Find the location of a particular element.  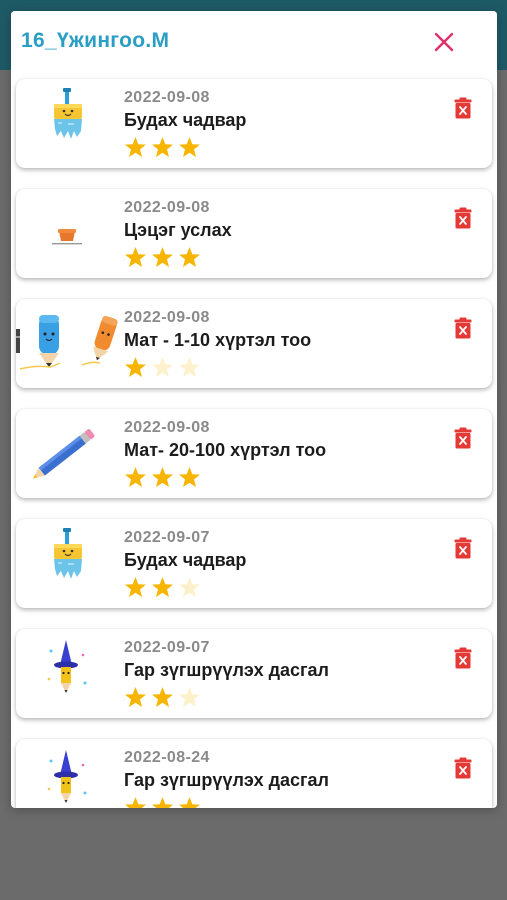

record-card: 2022-08-24 Гар зүгшрүүлэх дасгал is located at coordinates (254, 773).